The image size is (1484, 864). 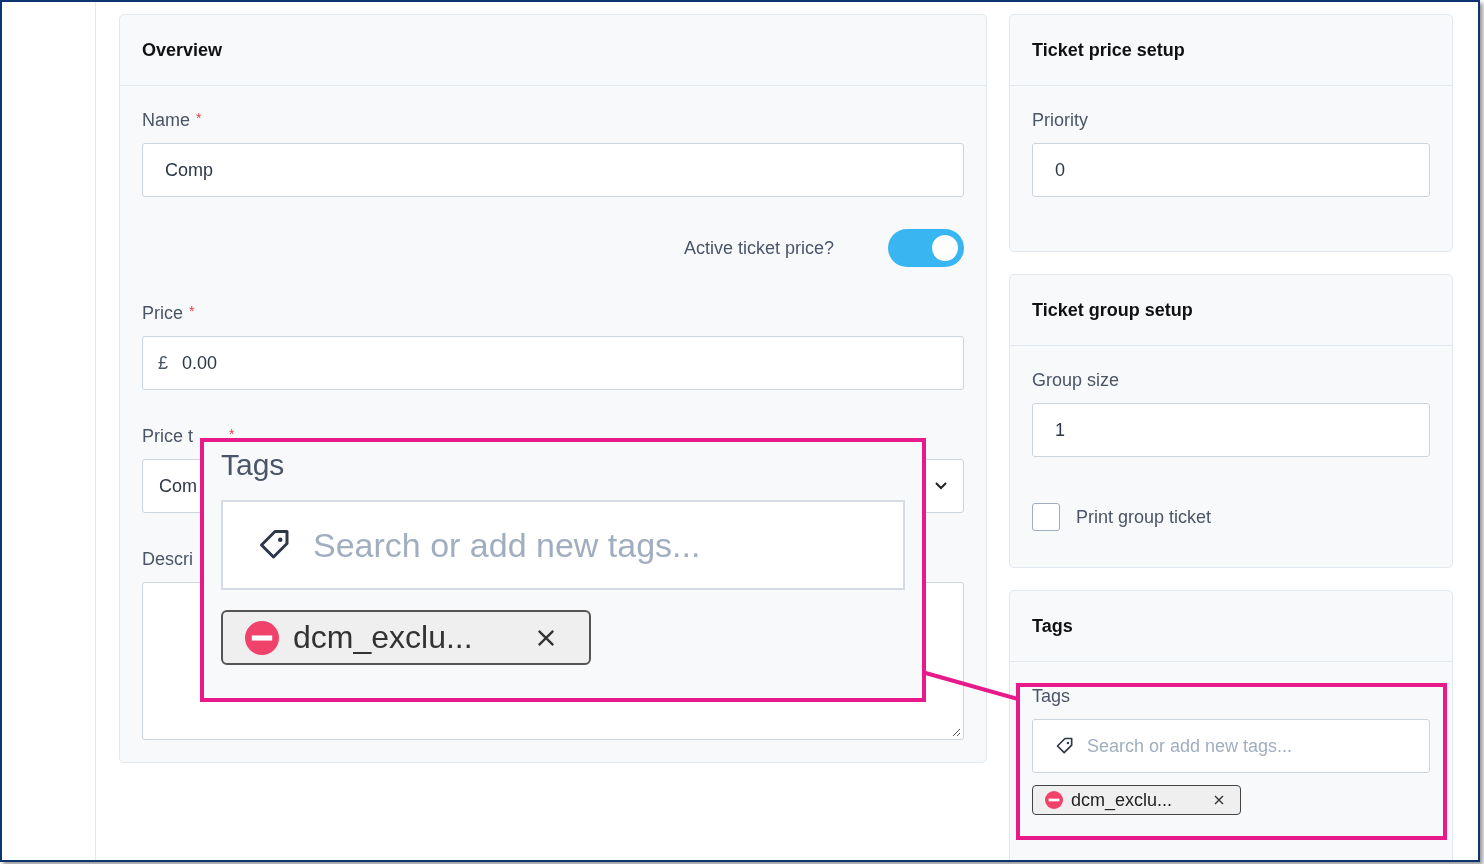 I want to click on priority-field: 0, so click(x=1231, y=170).